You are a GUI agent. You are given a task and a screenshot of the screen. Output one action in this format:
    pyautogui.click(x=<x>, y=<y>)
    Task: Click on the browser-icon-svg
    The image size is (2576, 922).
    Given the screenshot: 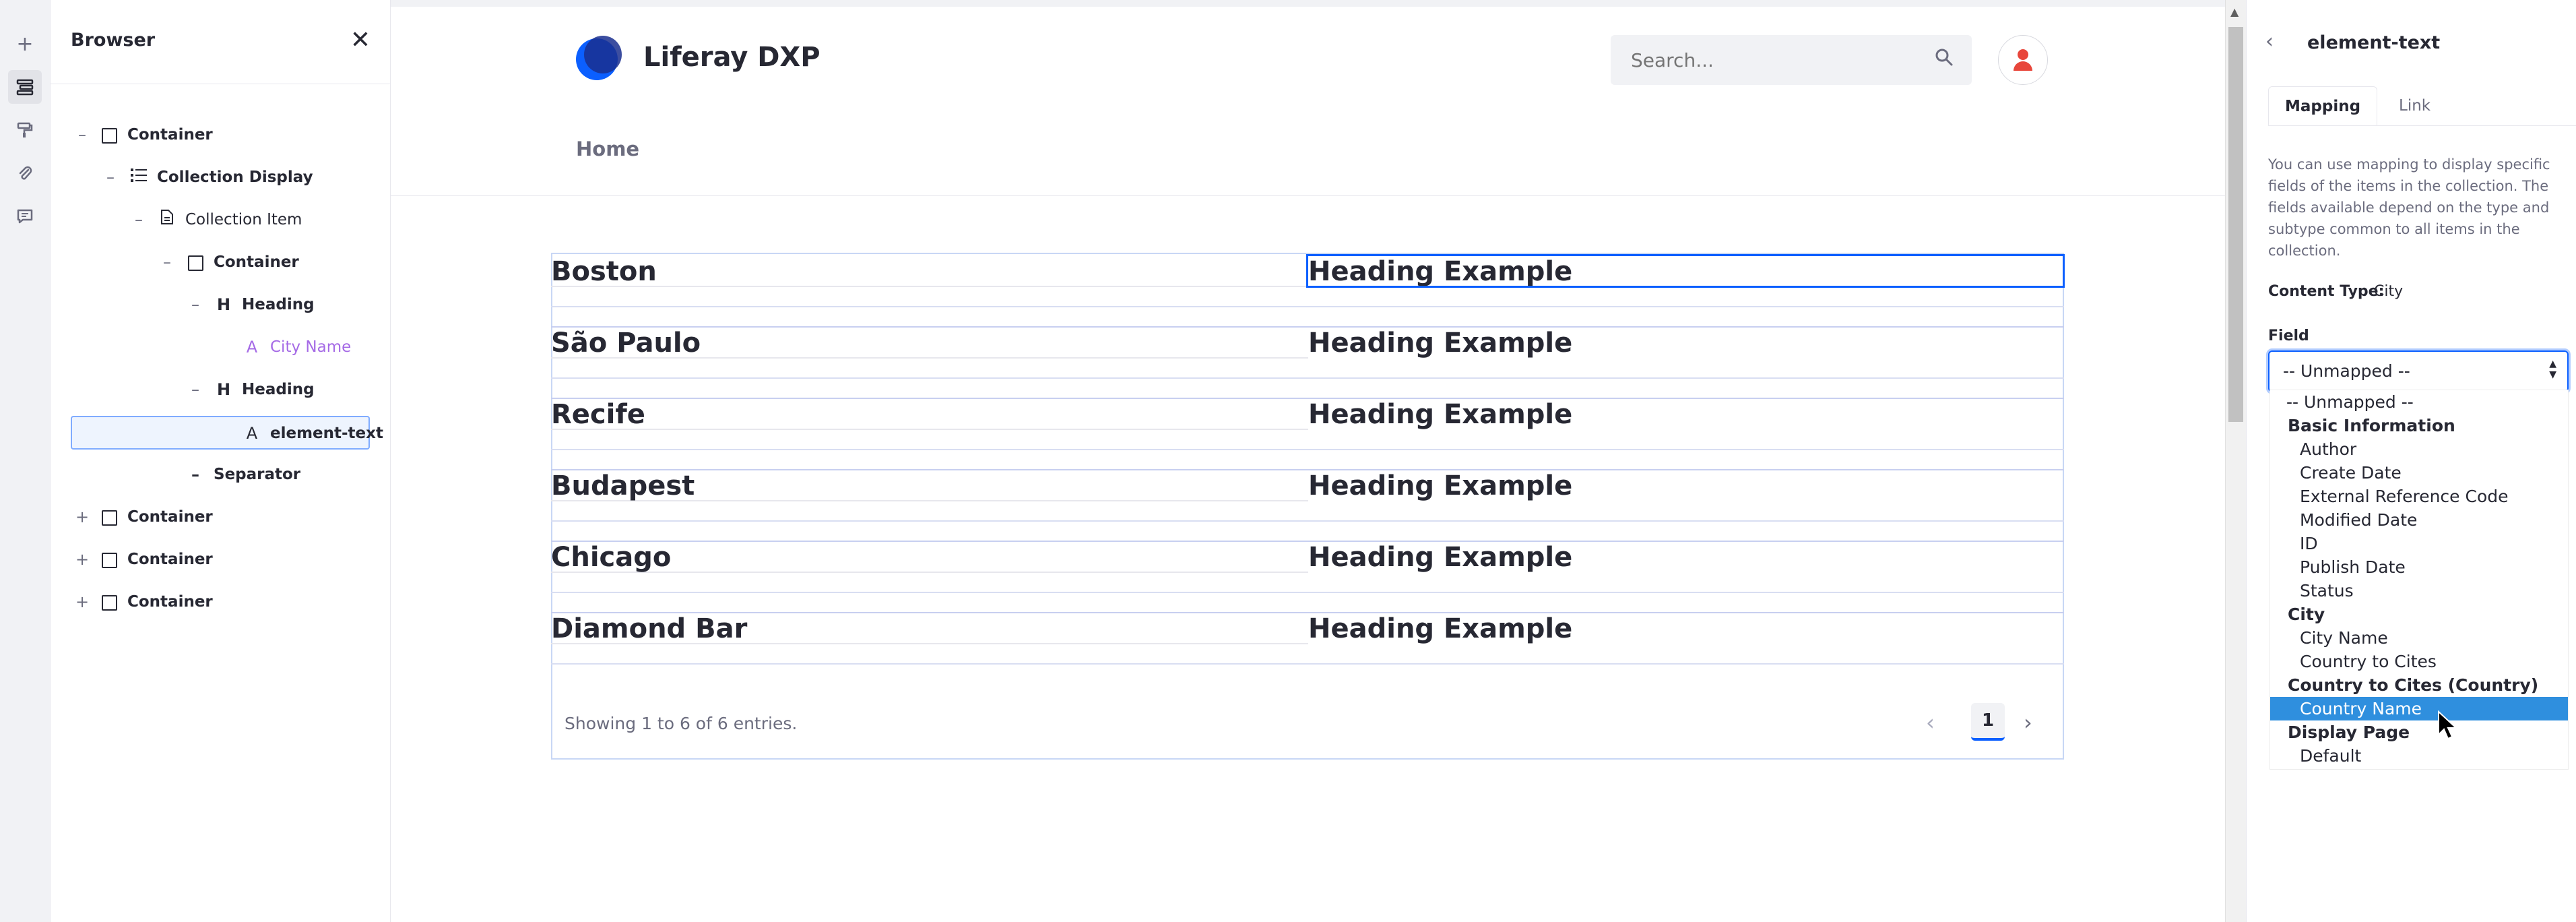 What is the action you would take?
    pyautogui.click(x=25, y=87)
    